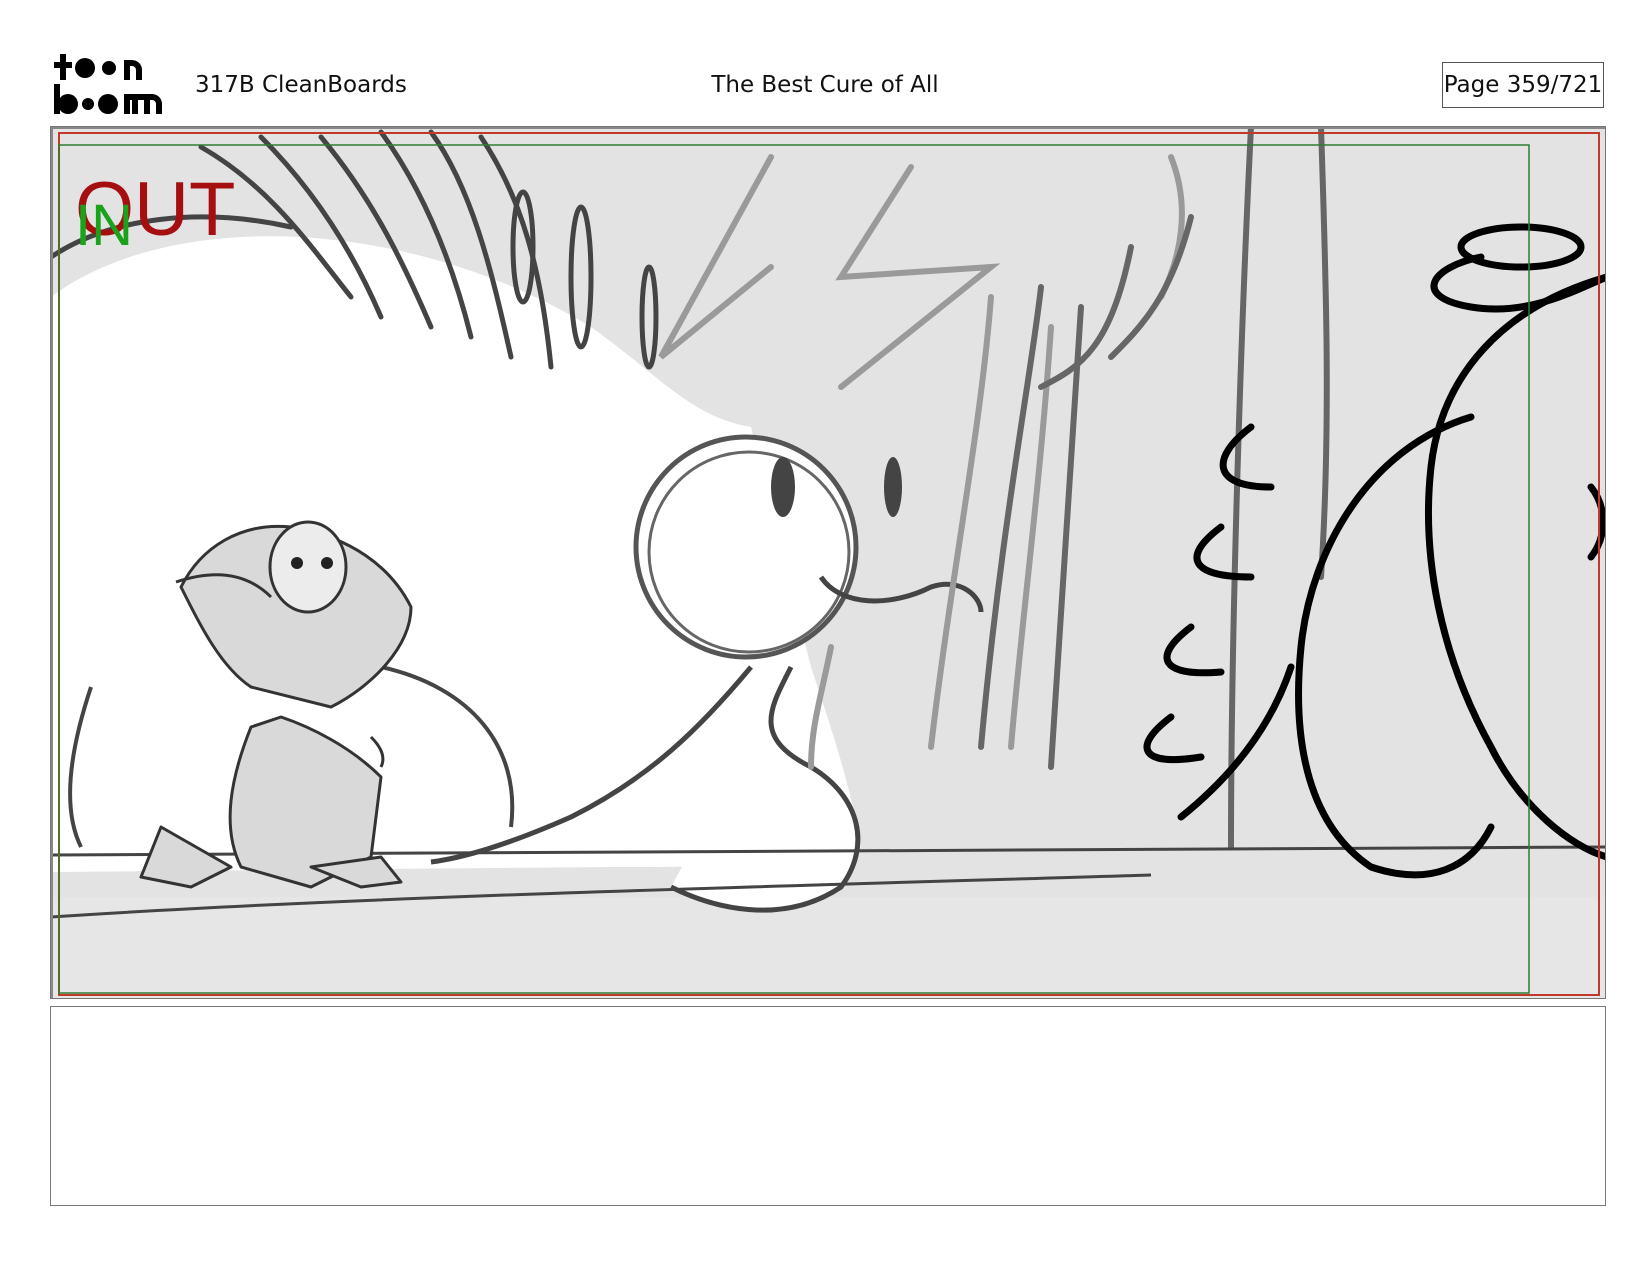 The width and height of the screenshot is (1650, 1275). I want to click on page-number: Page 359/721, so click(1523, 85).